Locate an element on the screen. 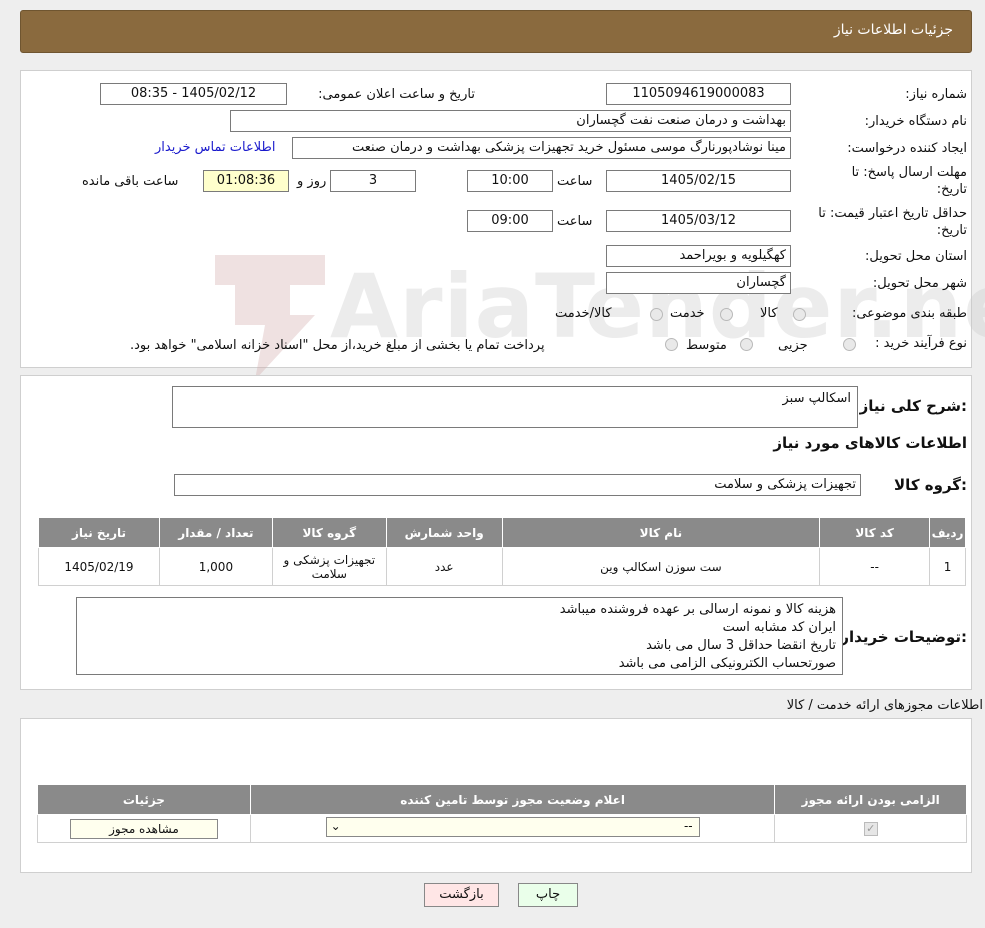  remaining-time-field: 01:08:36 is located at coordinates (246, 181).